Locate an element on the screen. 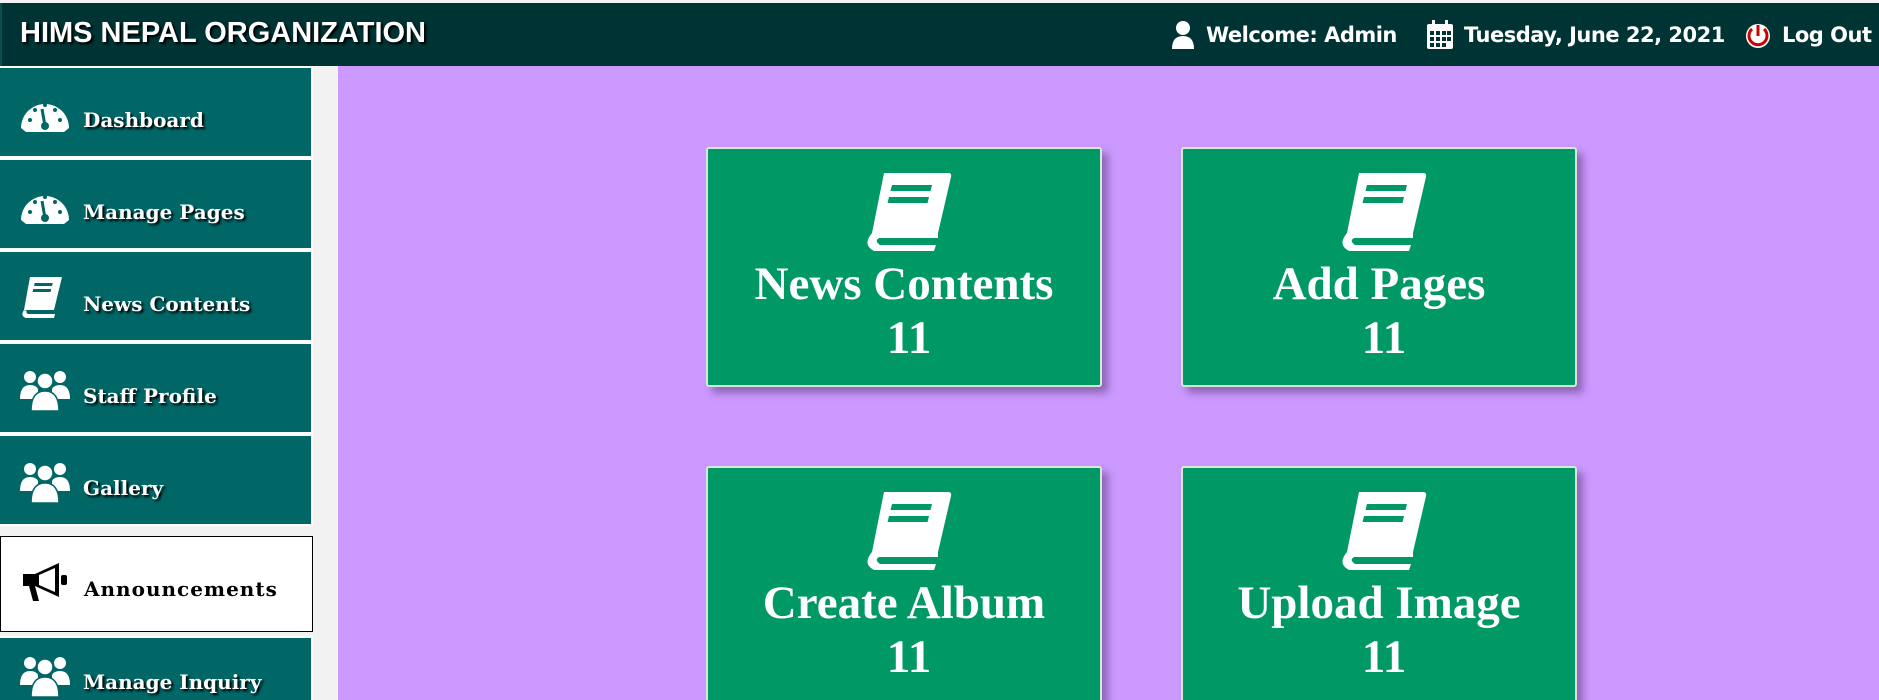  sidebar-item-staff-profile: Staff Profile is located at coordinates (156, 388).